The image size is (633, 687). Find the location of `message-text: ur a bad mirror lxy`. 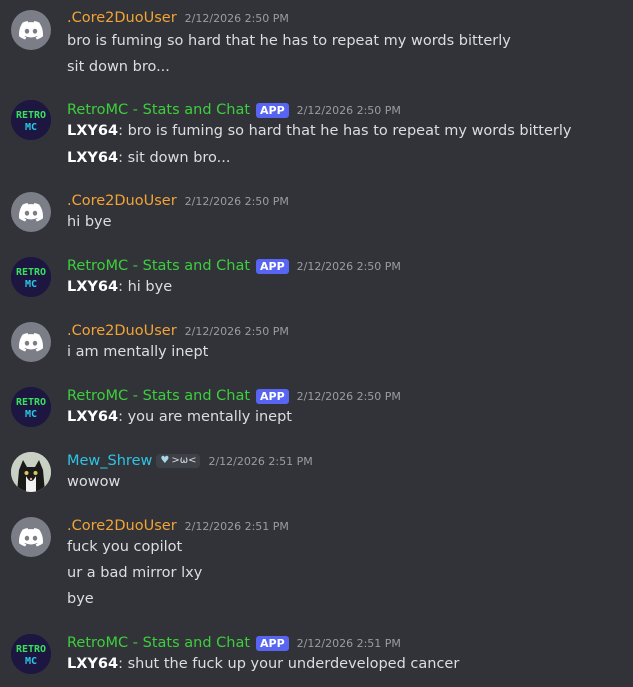

message-text: ur a bad mirror lxy is located at coordinates (135, 573).